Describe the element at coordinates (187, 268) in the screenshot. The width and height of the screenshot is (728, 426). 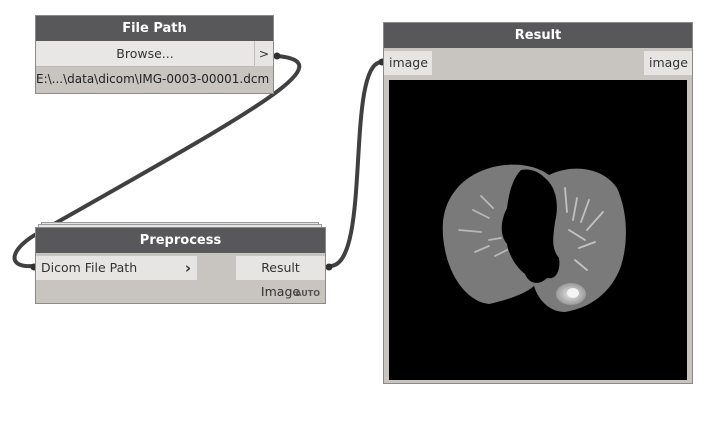
I see `chevron-right-icon: ›` at that location.